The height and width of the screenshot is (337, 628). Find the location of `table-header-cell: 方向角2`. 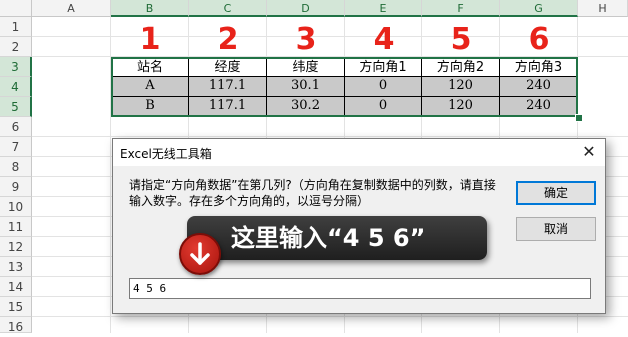

table-header-cell: 方向角2 is located at coordinates (461, 67).